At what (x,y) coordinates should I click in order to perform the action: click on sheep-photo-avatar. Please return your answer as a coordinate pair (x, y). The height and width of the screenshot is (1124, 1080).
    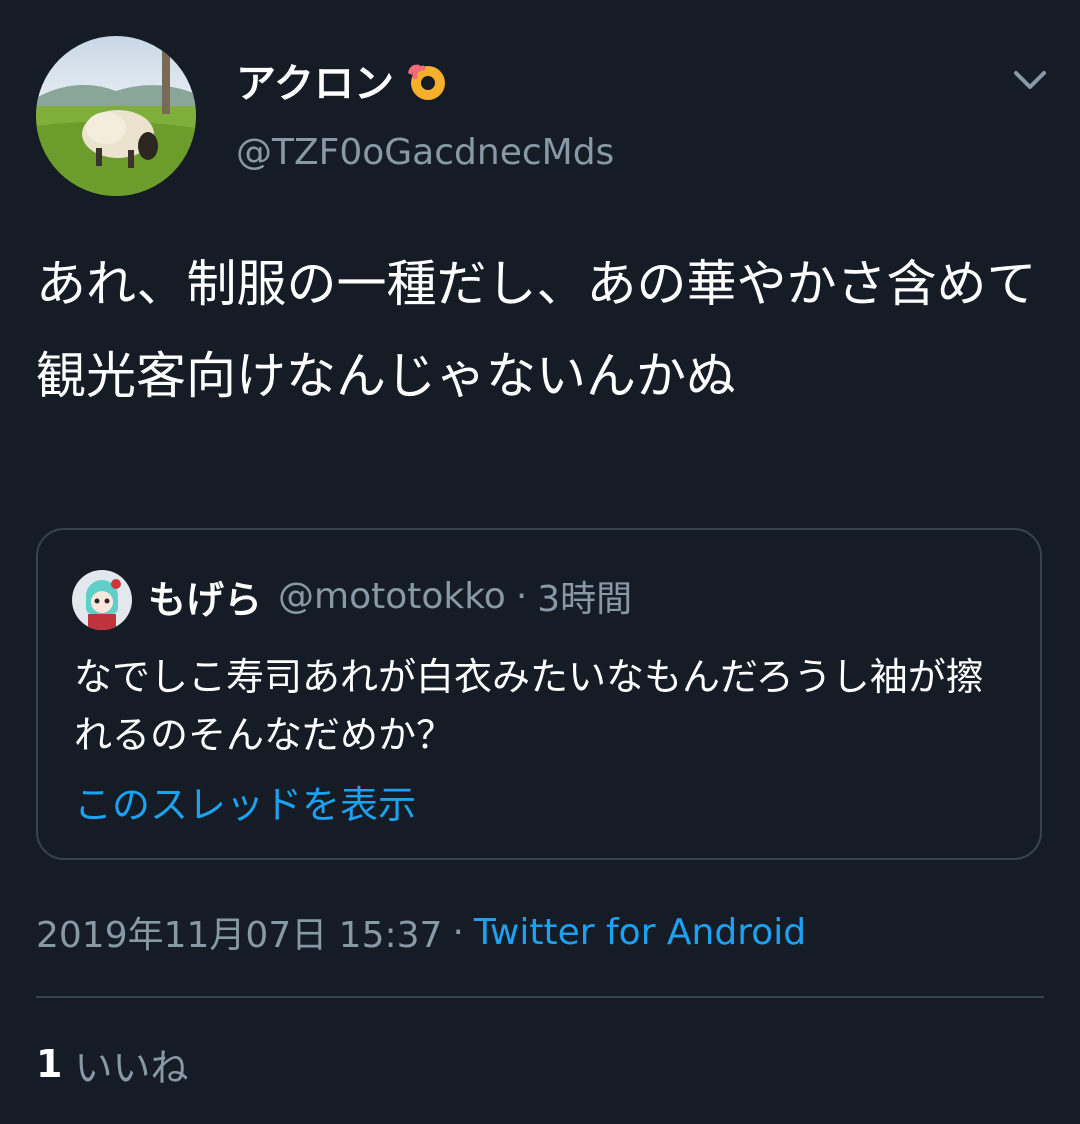
    Looking at the image, I should click on (116, 116).